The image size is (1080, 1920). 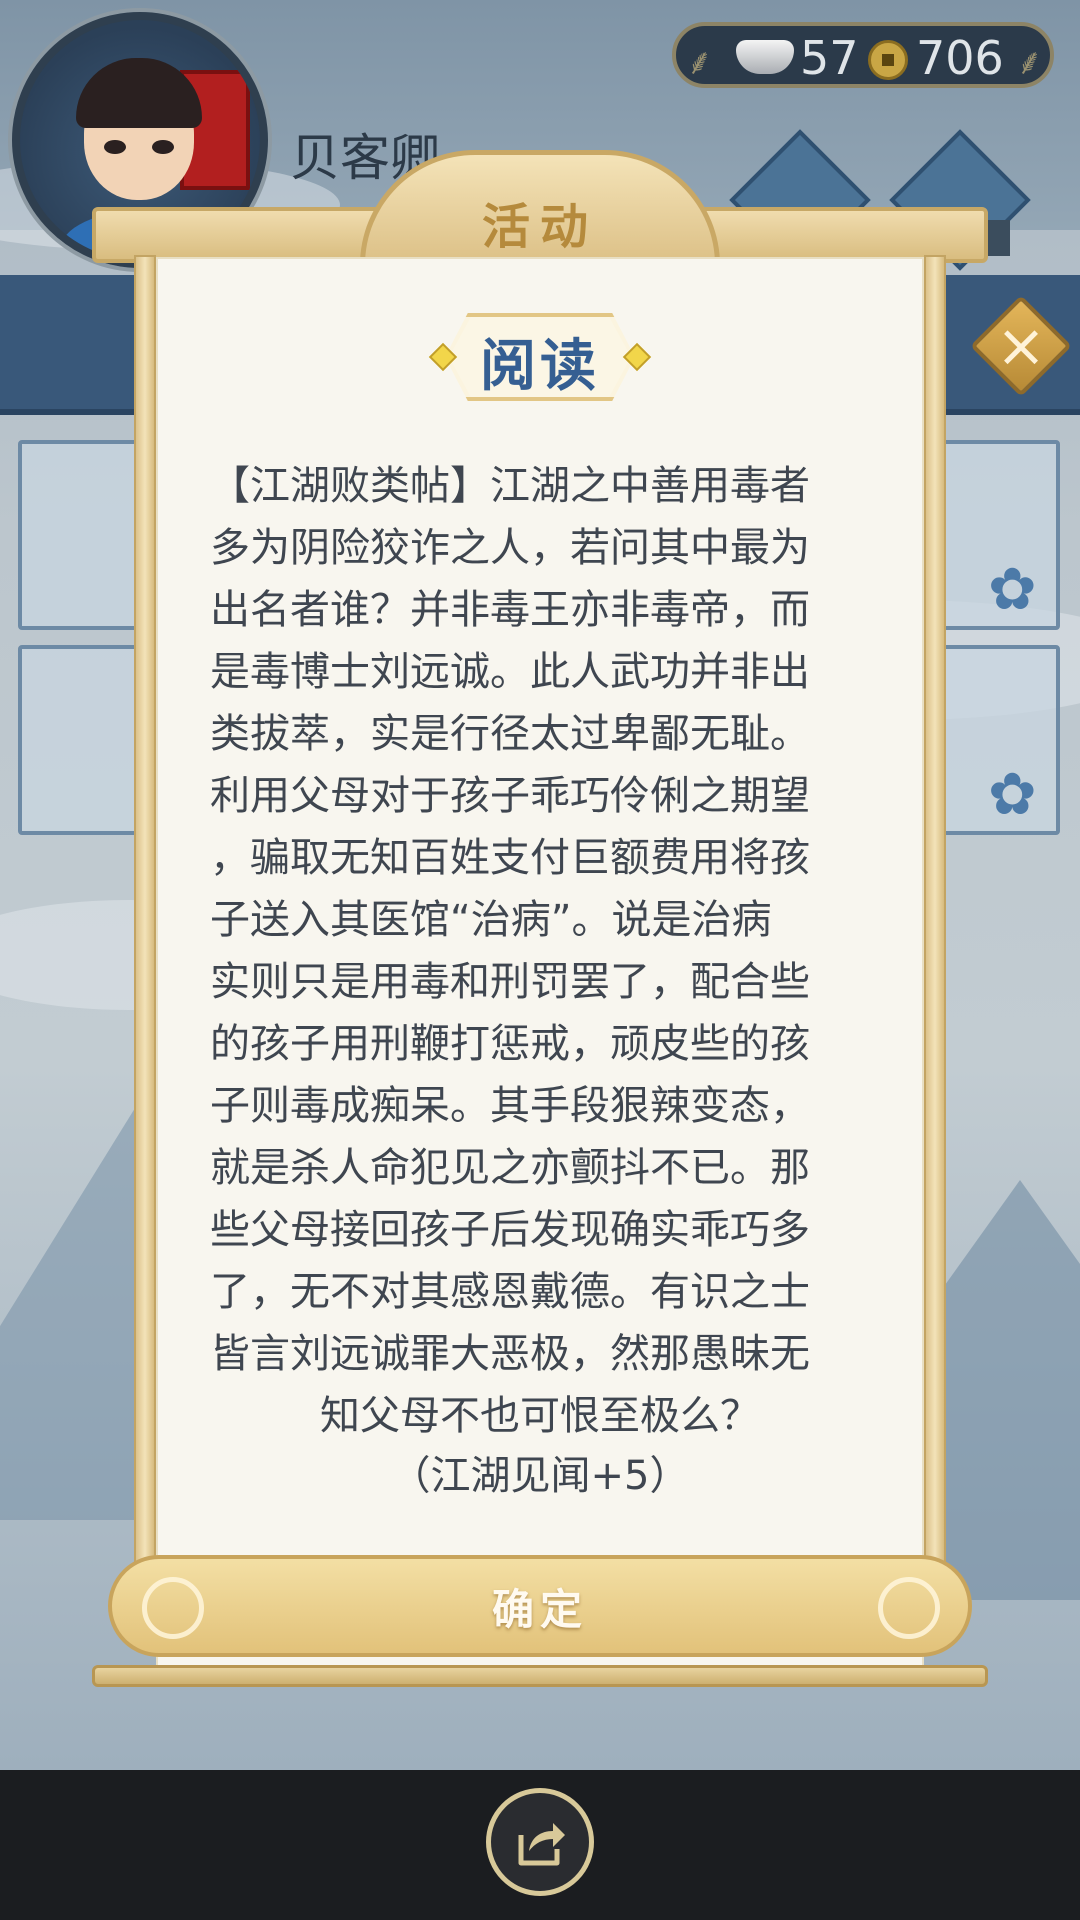 I want to click on story-line: 是毒博士刘远诚。此人武功并非出, so click(x=510, y=672).